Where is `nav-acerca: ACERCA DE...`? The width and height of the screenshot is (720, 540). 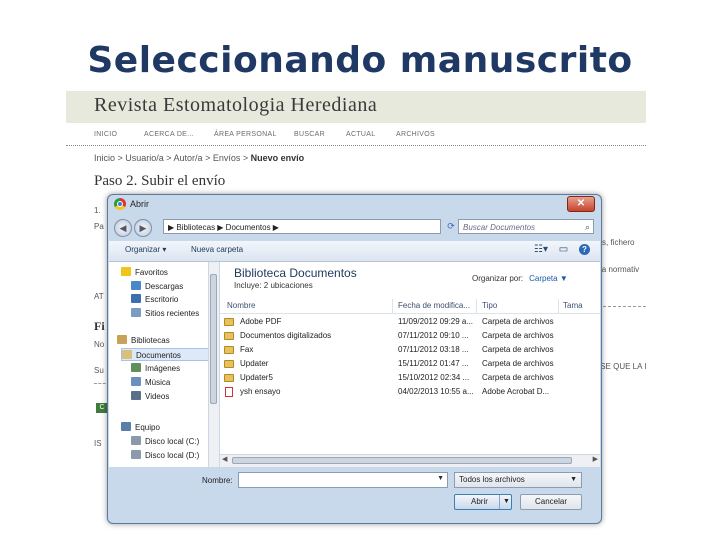
nav-acerca: ACERCA DE... is located at coordinates (169, 134).